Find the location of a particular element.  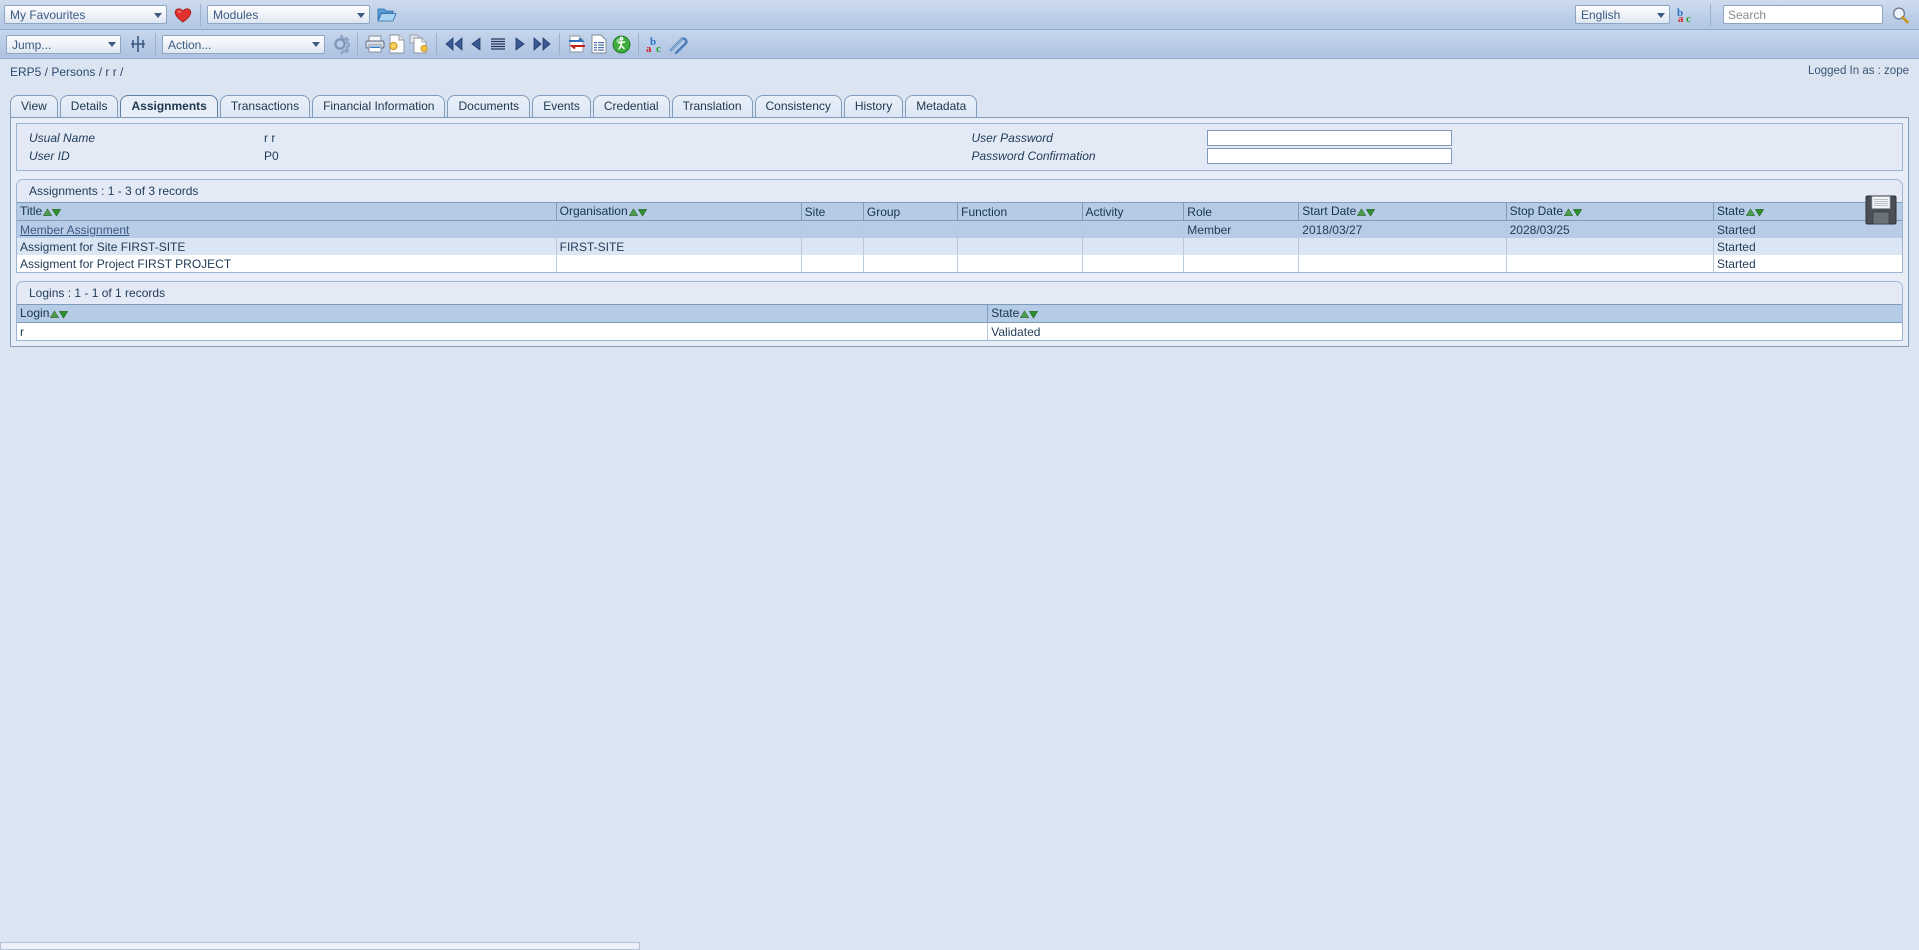

column-header-login: Login is located at coordinates (503, 313).